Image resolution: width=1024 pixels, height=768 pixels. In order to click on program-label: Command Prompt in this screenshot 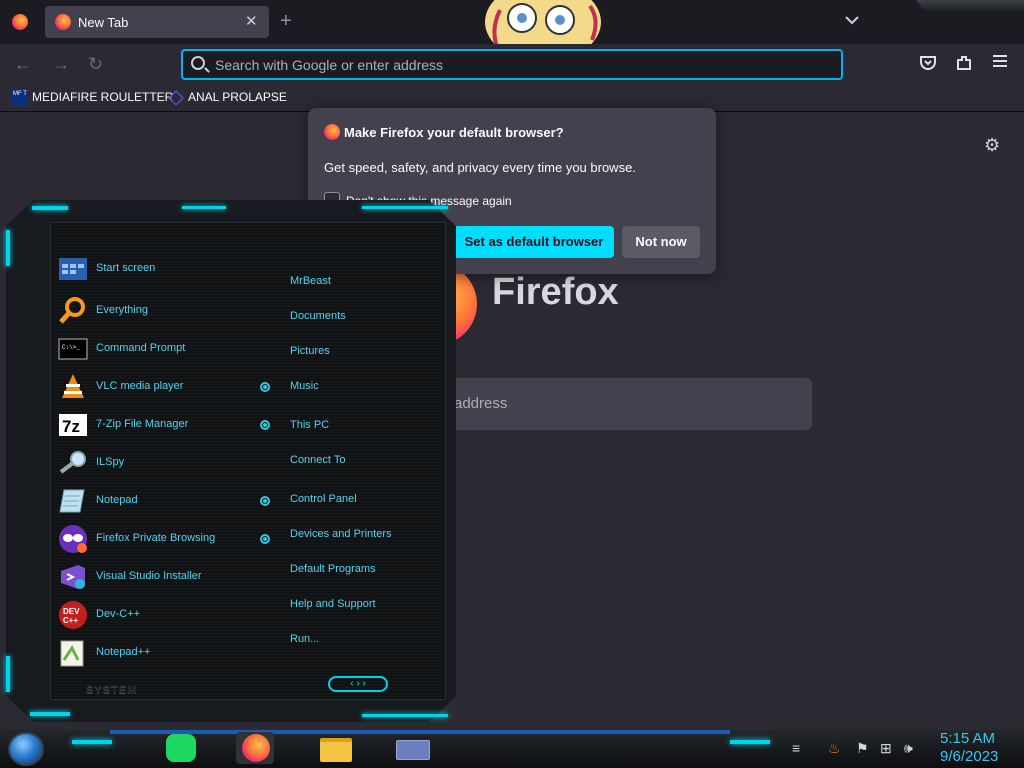, I will do `click(141, 348)`.